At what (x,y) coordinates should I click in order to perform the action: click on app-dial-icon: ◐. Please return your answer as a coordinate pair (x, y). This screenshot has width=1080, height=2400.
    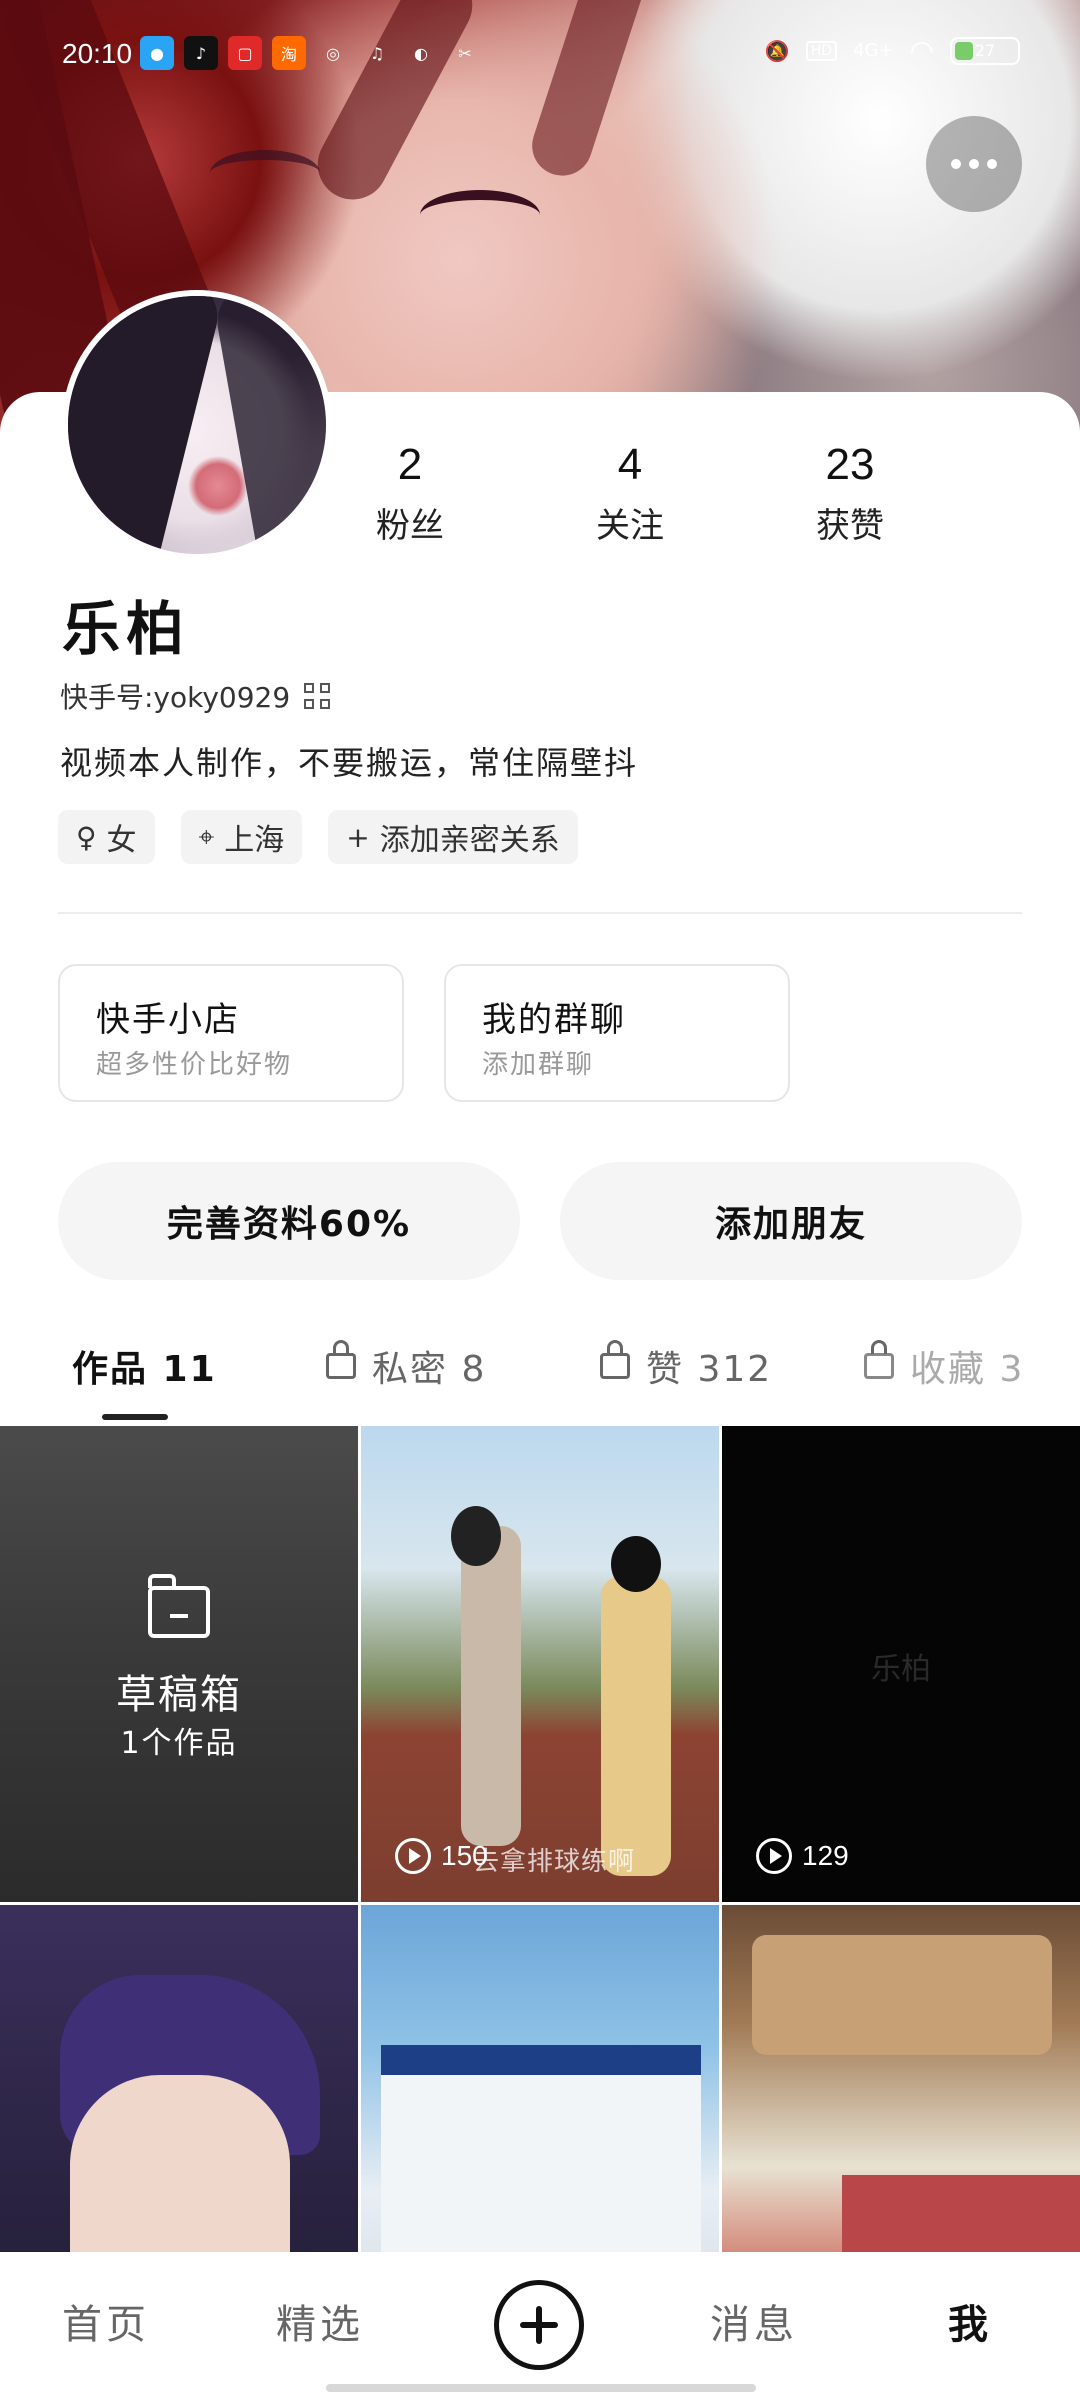
    Looking at the image, I should click on (421, 53).